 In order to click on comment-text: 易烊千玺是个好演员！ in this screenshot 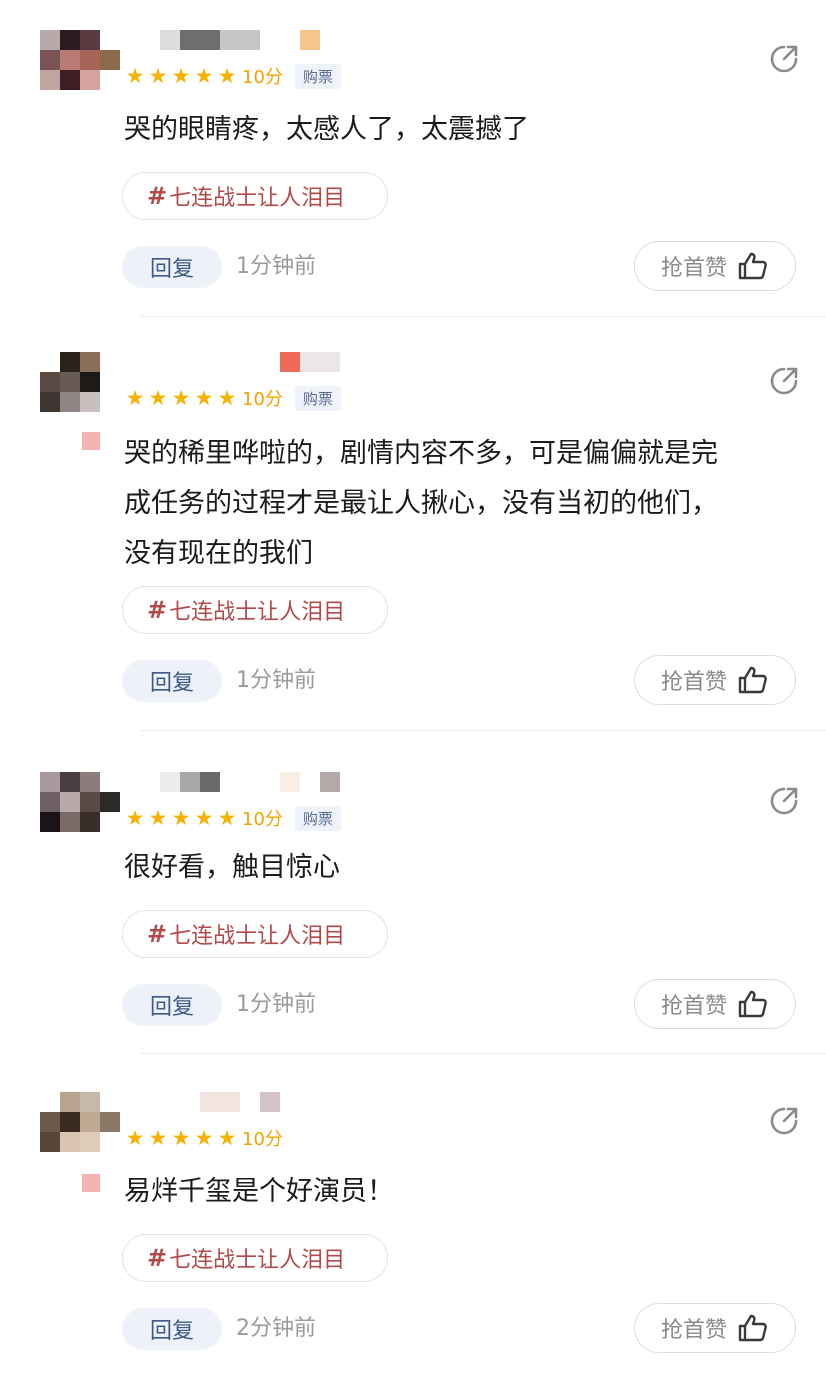, I will do `click(464, 1192)`.